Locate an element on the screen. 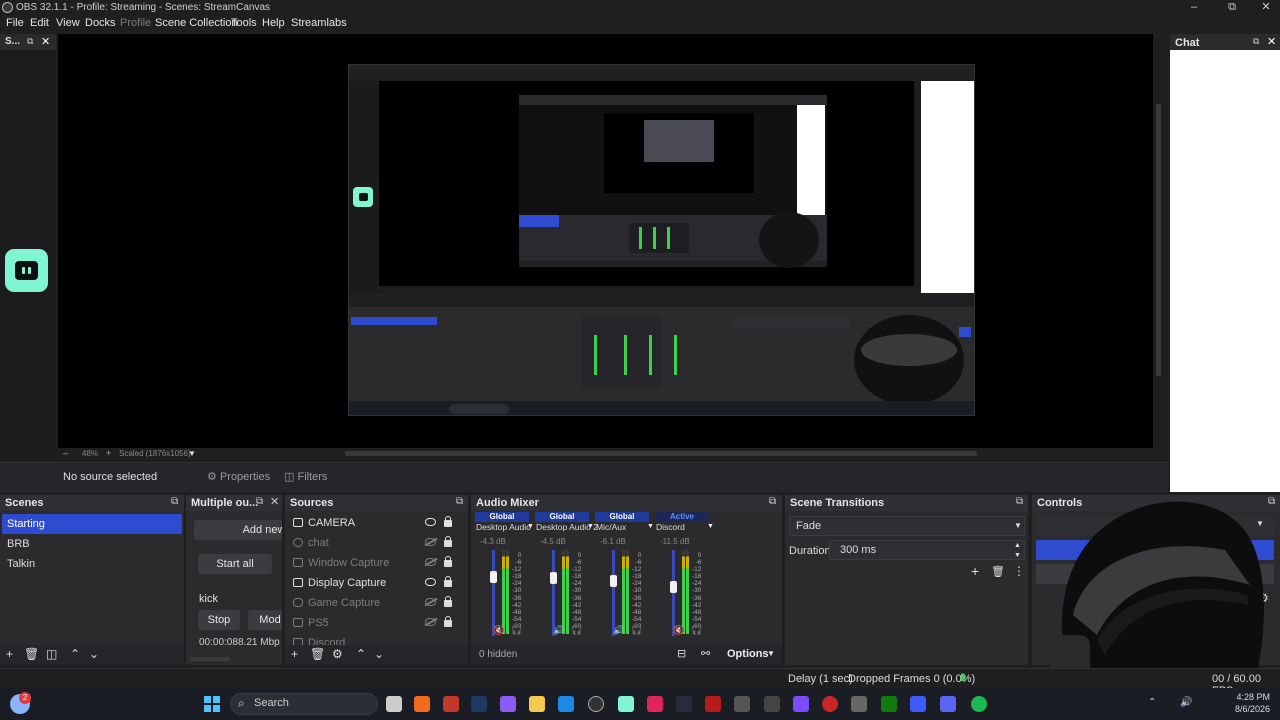 The width and height of the screenshot is (1280, 720). more-icon: ⋮ is located at coordinates (1019, 571).